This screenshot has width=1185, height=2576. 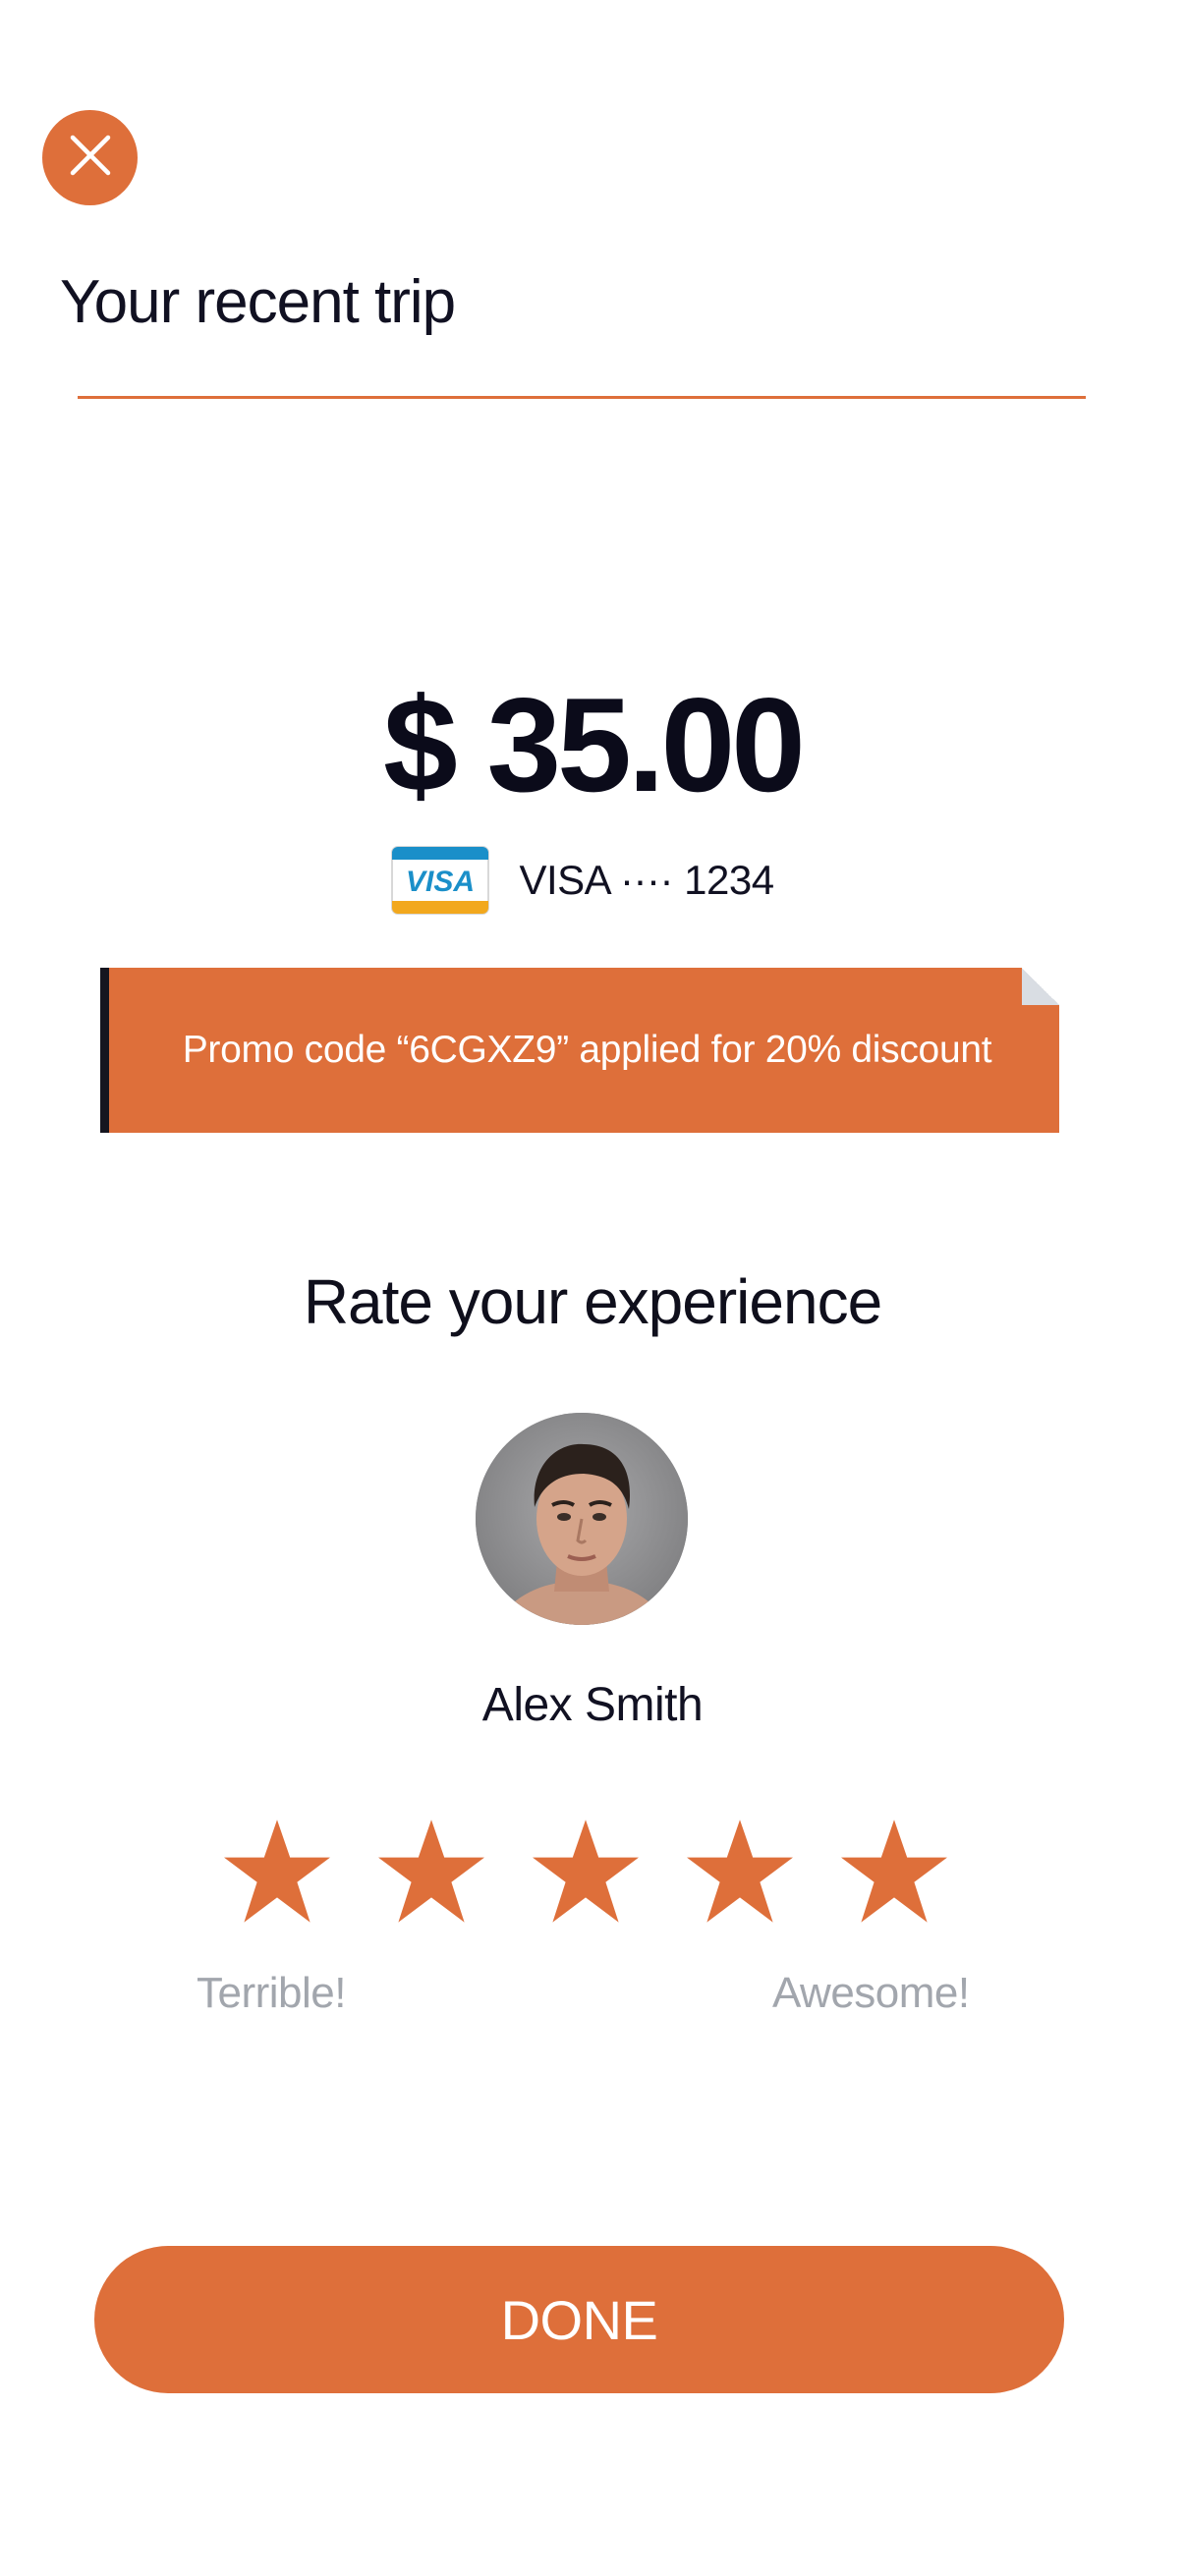 What do you see at coordinates (740, 1872) in the screenshot?
I see `star-4-icon` at bounding box center [740, 1872].